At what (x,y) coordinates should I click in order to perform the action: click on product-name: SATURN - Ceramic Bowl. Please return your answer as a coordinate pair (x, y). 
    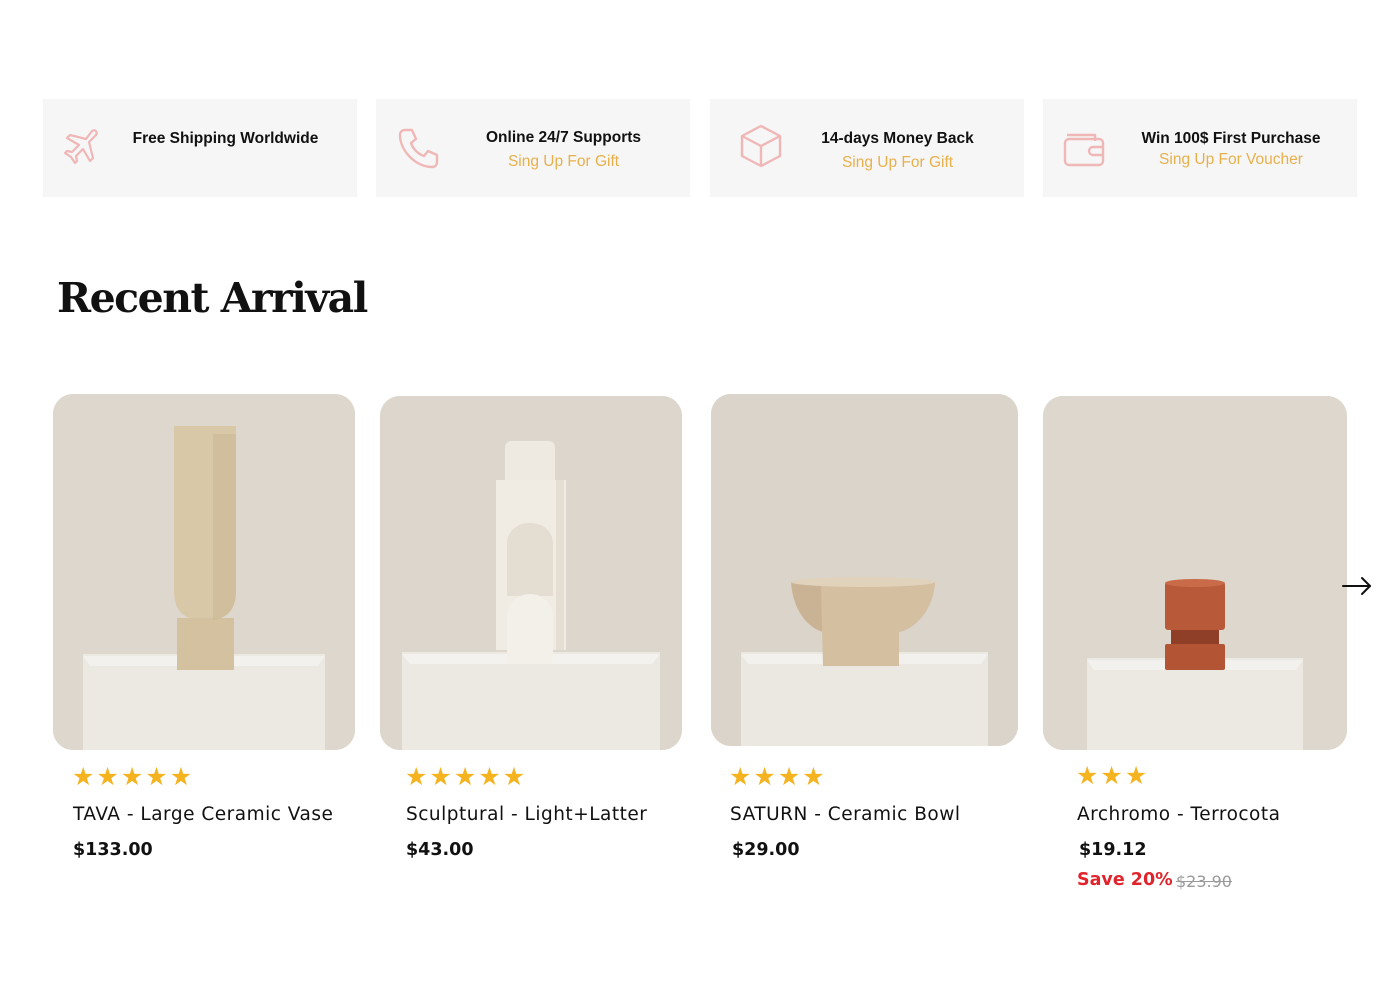
    Looking at the image, I should click on (845, 814).